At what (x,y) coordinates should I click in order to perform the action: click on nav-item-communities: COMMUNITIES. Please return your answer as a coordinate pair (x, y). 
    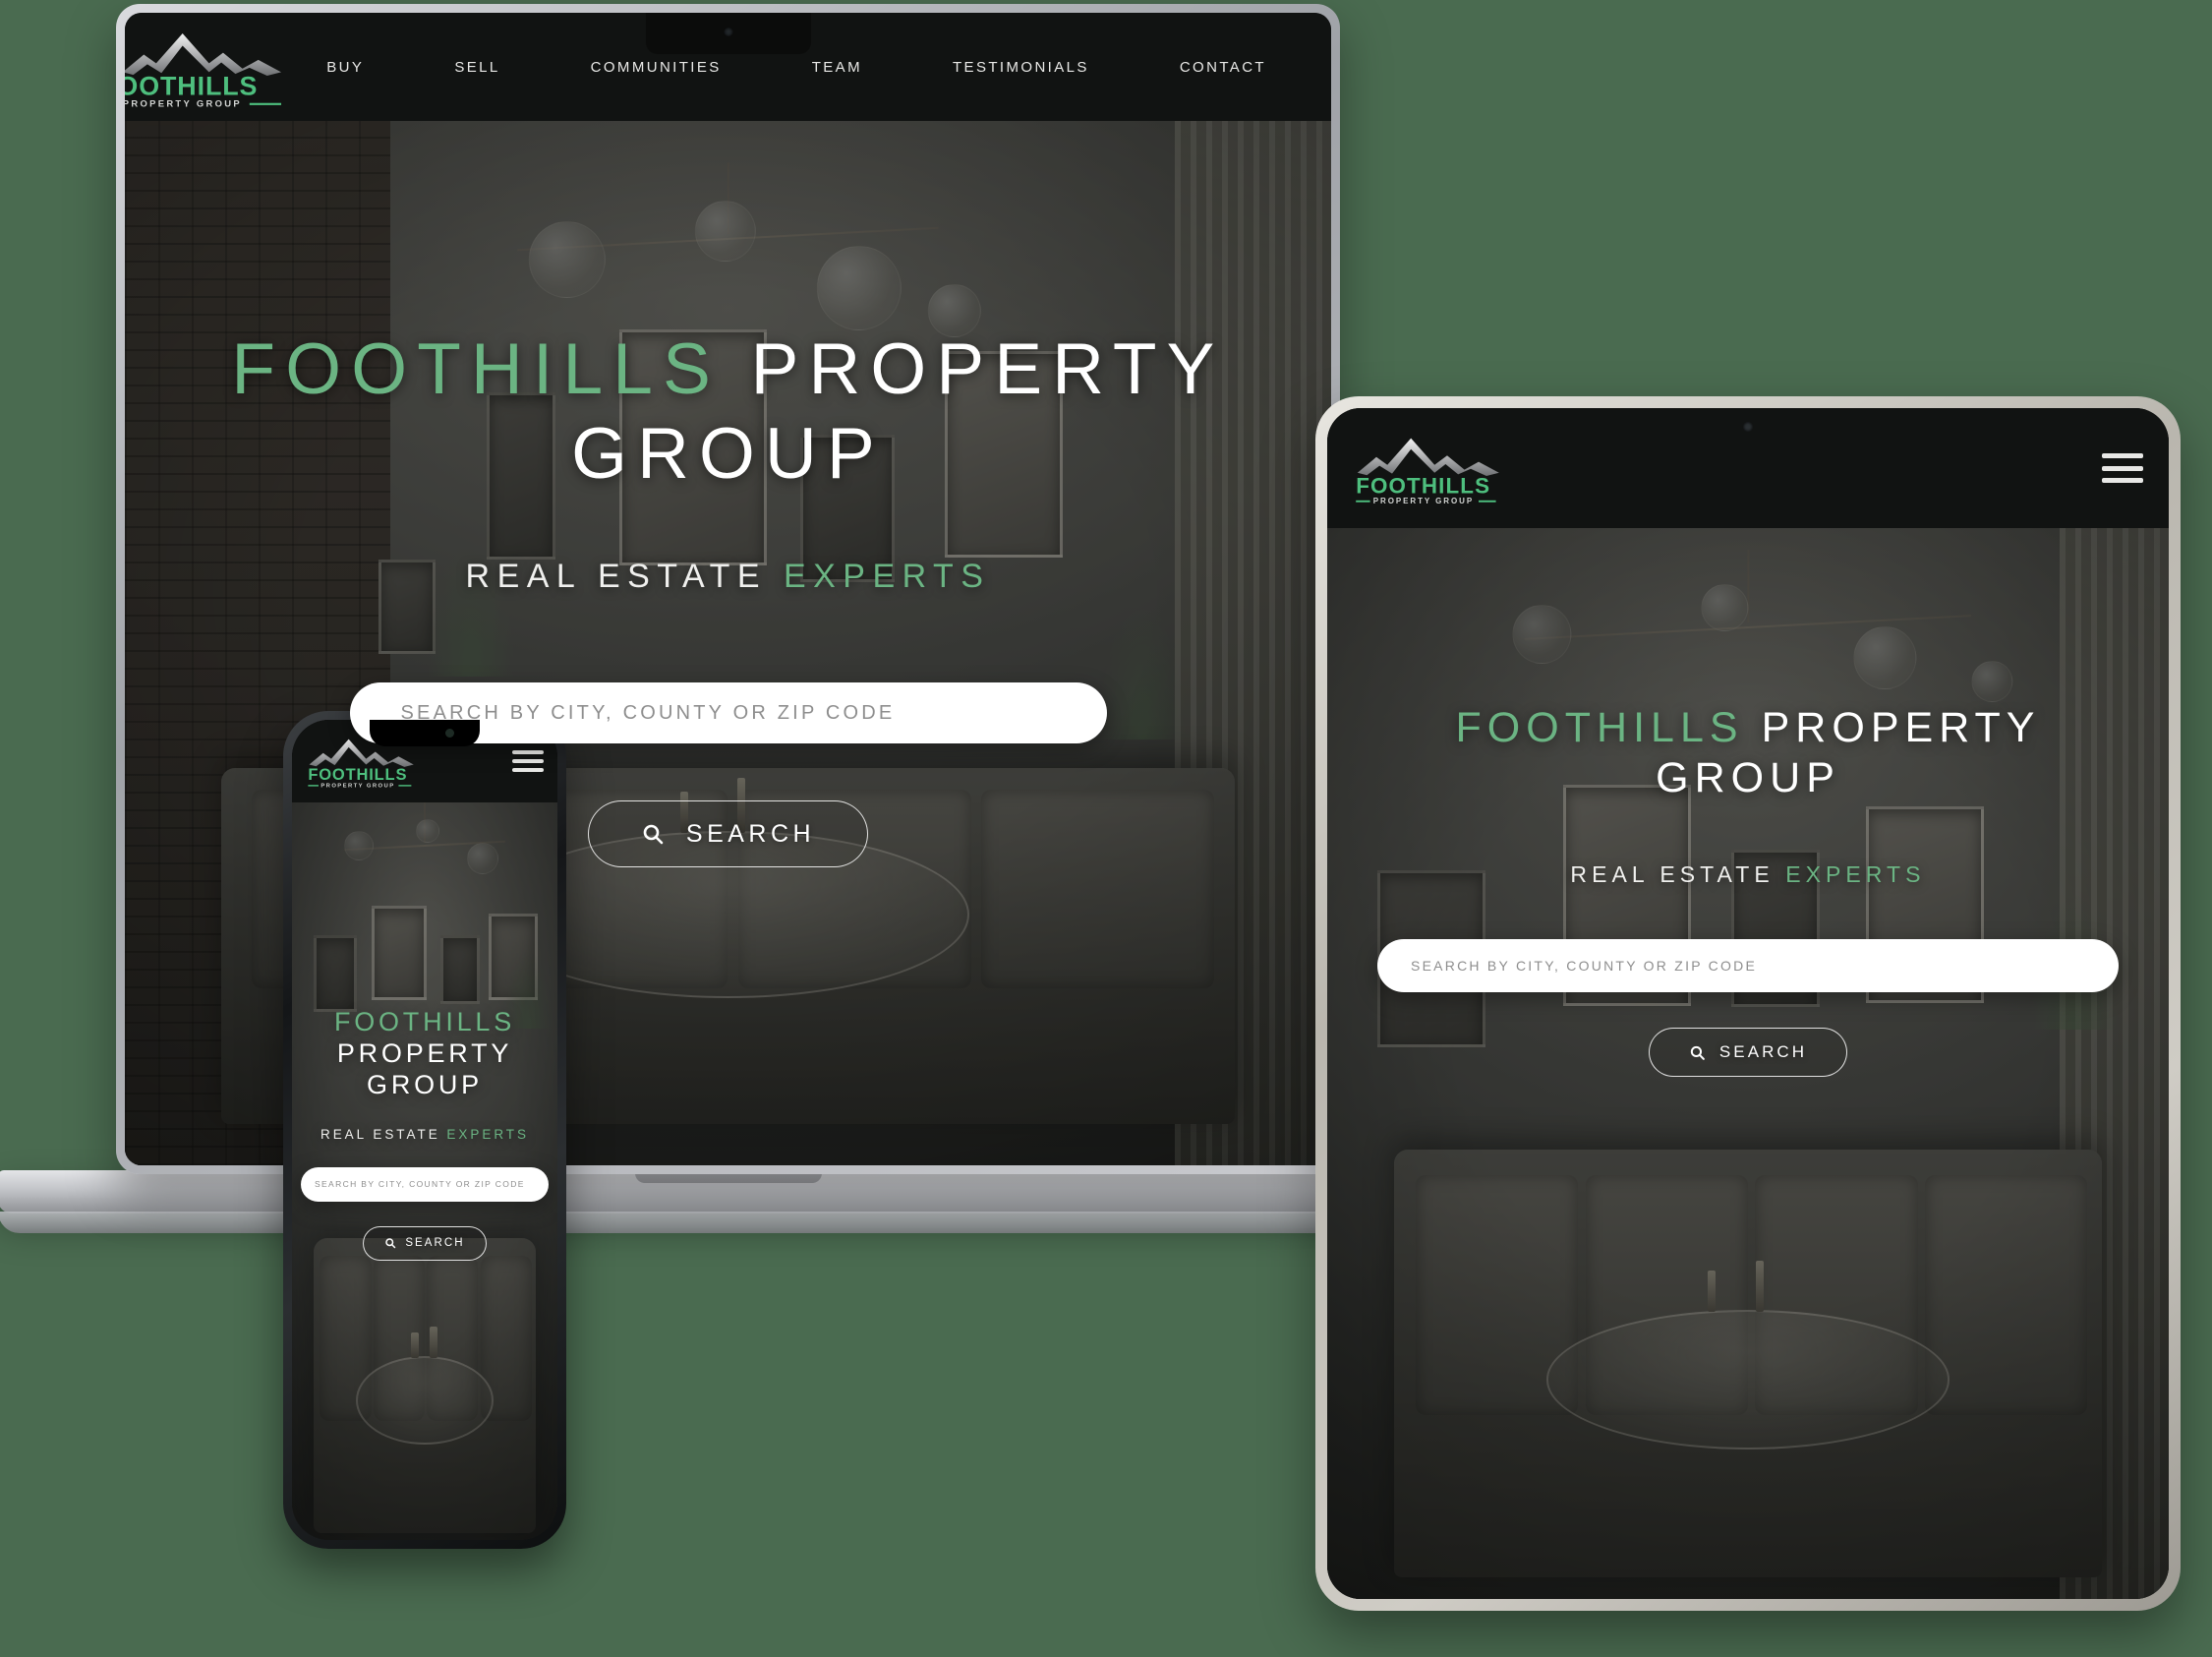
    Looking at the image, I should click on (657, 67).